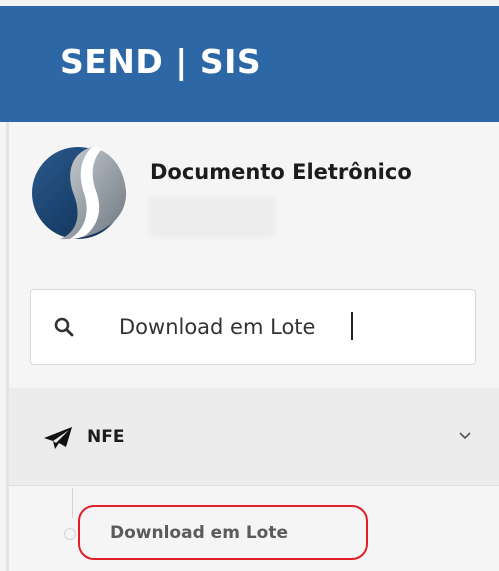 This screenshot has height=571, width=499. I want to click on search-input, so click(279, 327).